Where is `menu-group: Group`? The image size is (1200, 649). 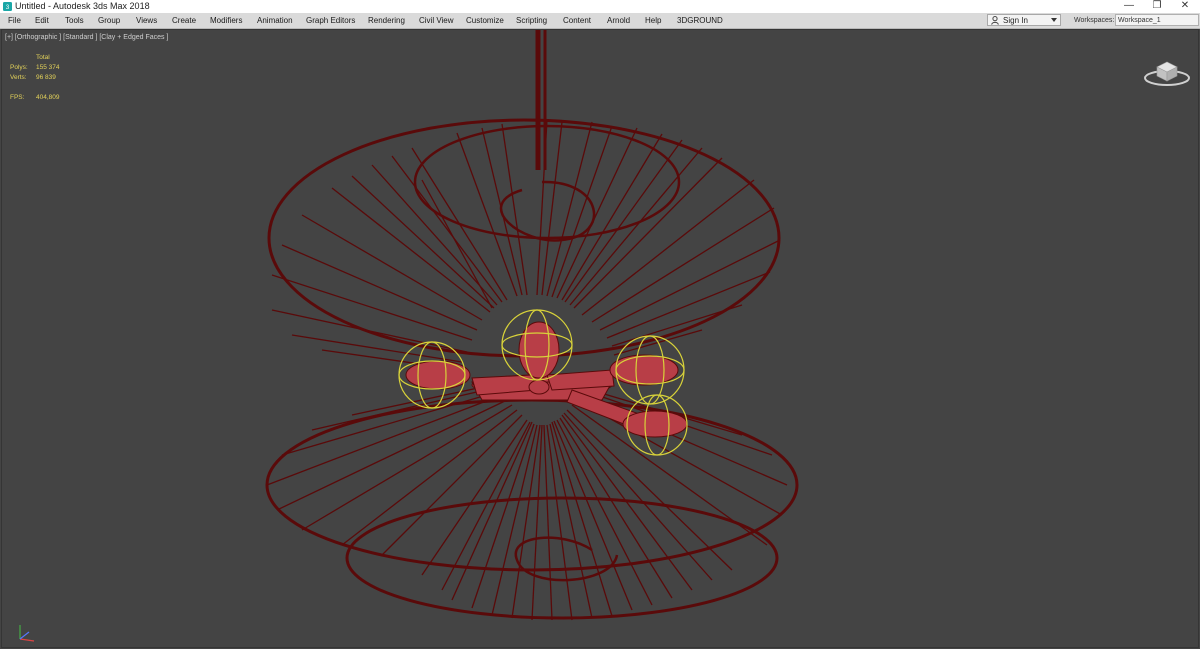
menu-group: Group is located at coordinates (109, 20).